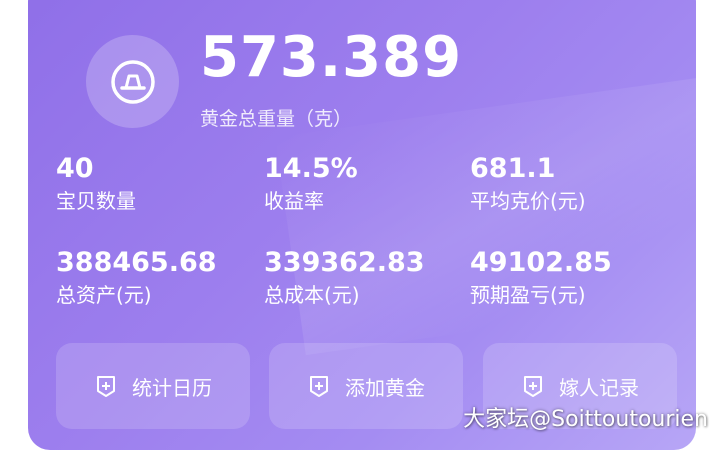 This screenshot has height=450, width=720. Describe the element at coordinates (96, 201) in the screenshot. I see `stat-label: 宝贝数量` at that location.